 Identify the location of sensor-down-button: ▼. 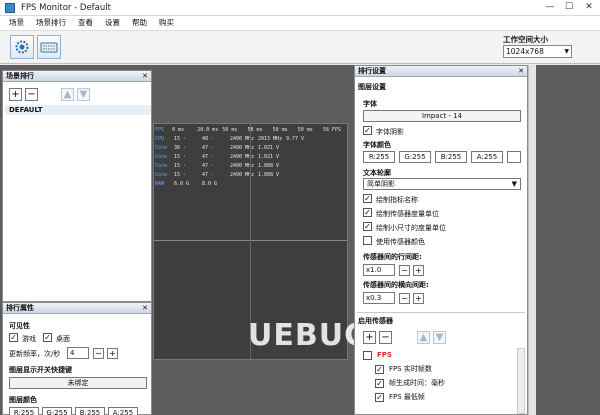
(439, 337).